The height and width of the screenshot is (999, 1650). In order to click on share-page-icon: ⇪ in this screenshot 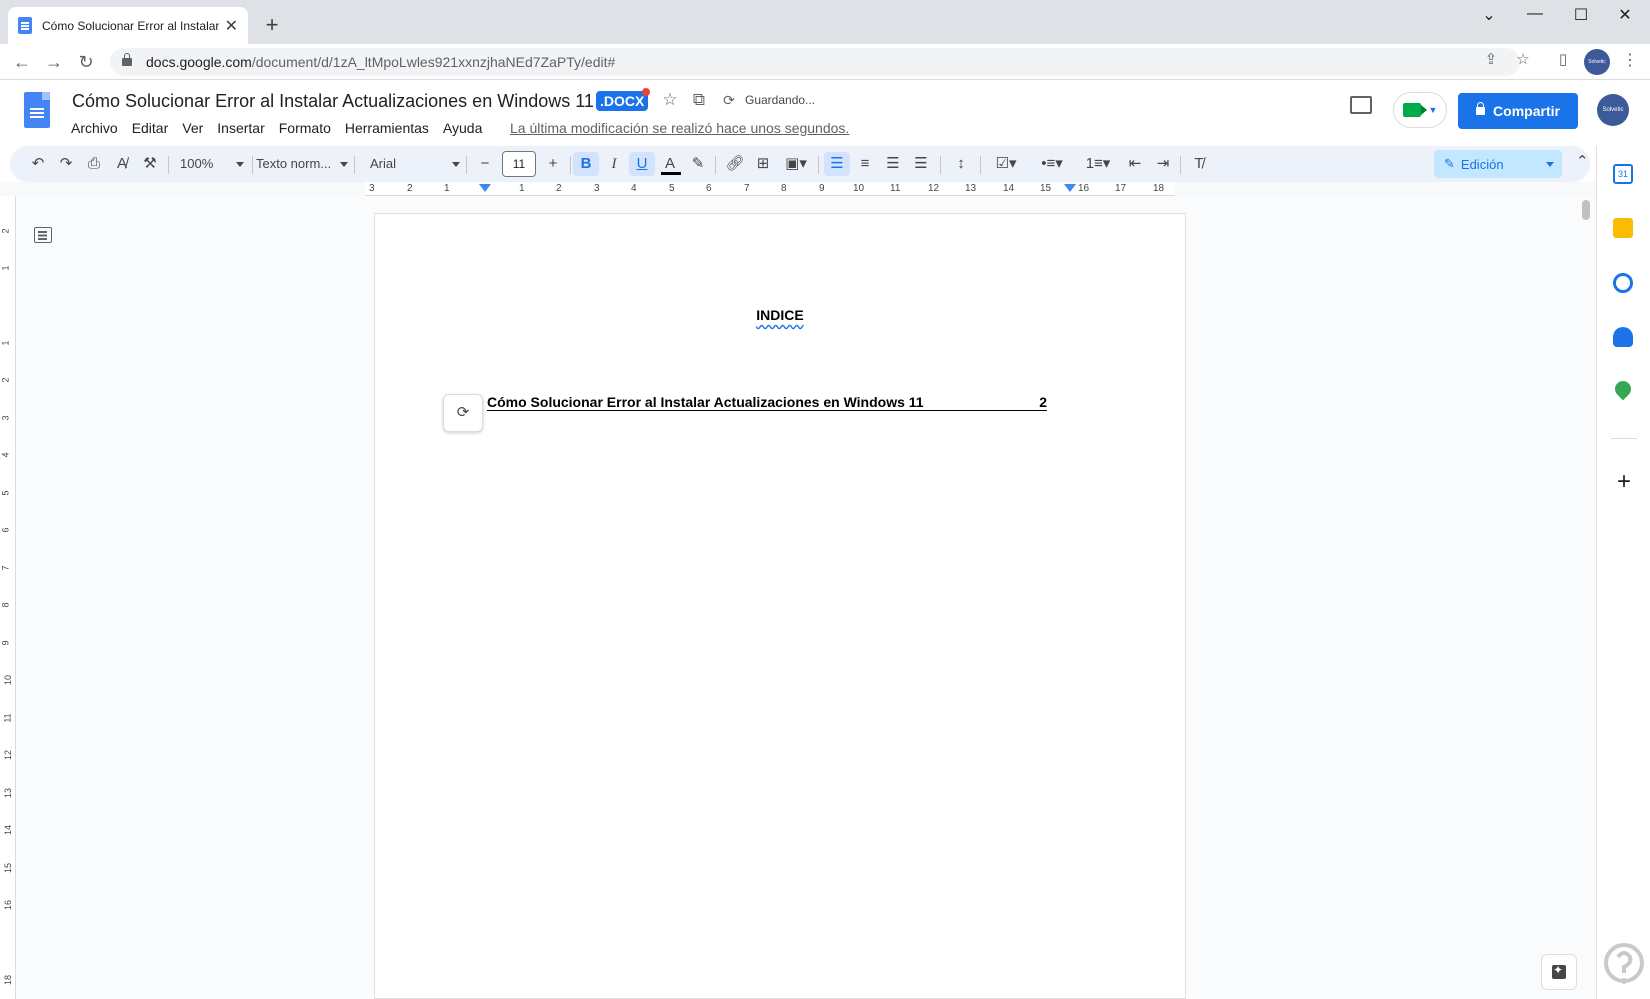, I will do `click(1491, 59)`.